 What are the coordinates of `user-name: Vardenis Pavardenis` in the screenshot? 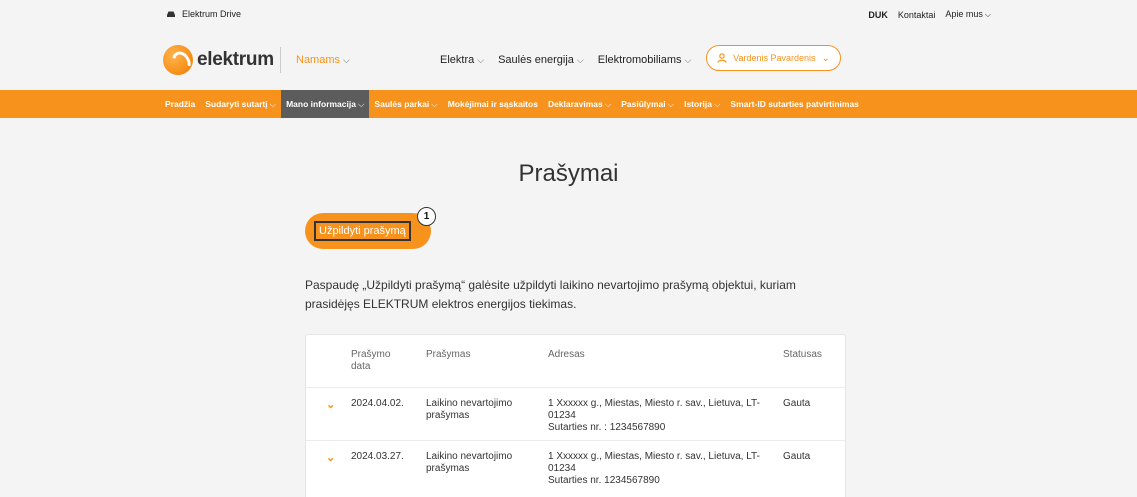 It's located at (774, 58).